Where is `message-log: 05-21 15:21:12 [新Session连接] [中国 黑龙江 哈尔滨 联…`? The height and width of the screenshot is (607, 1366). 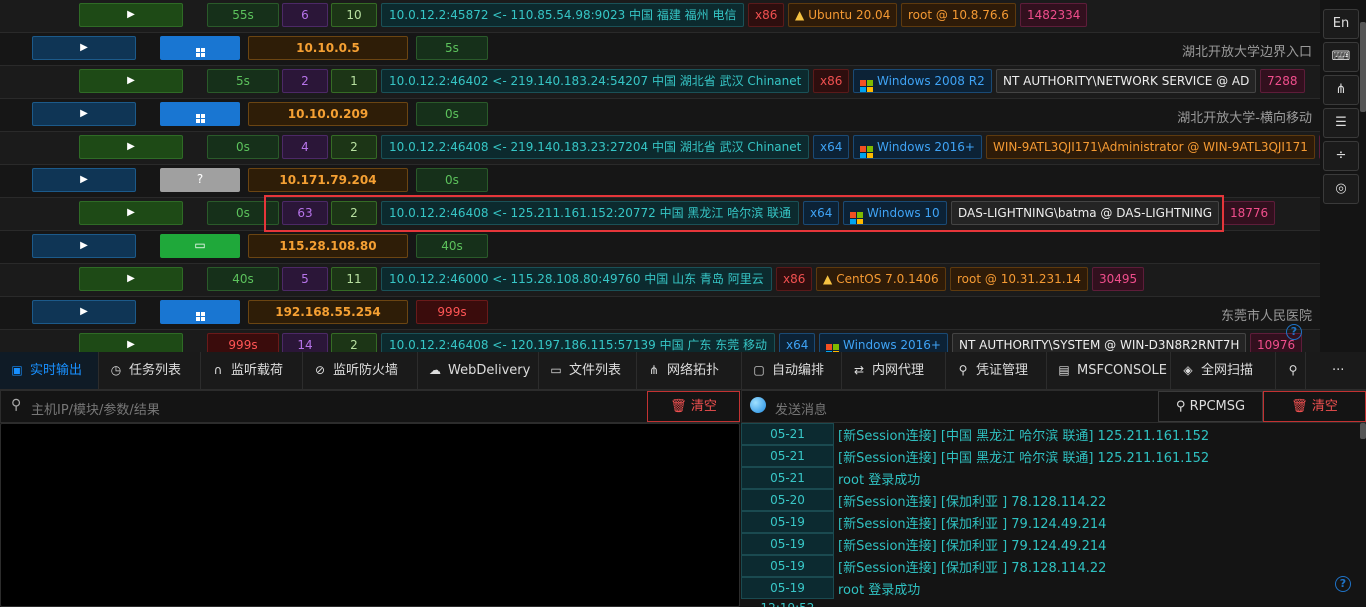
message-log: 05-21 15:21:12 [新Session连接] [中国 黑龙江 哈尔滨 联… is located at coordinates (1053, 515).